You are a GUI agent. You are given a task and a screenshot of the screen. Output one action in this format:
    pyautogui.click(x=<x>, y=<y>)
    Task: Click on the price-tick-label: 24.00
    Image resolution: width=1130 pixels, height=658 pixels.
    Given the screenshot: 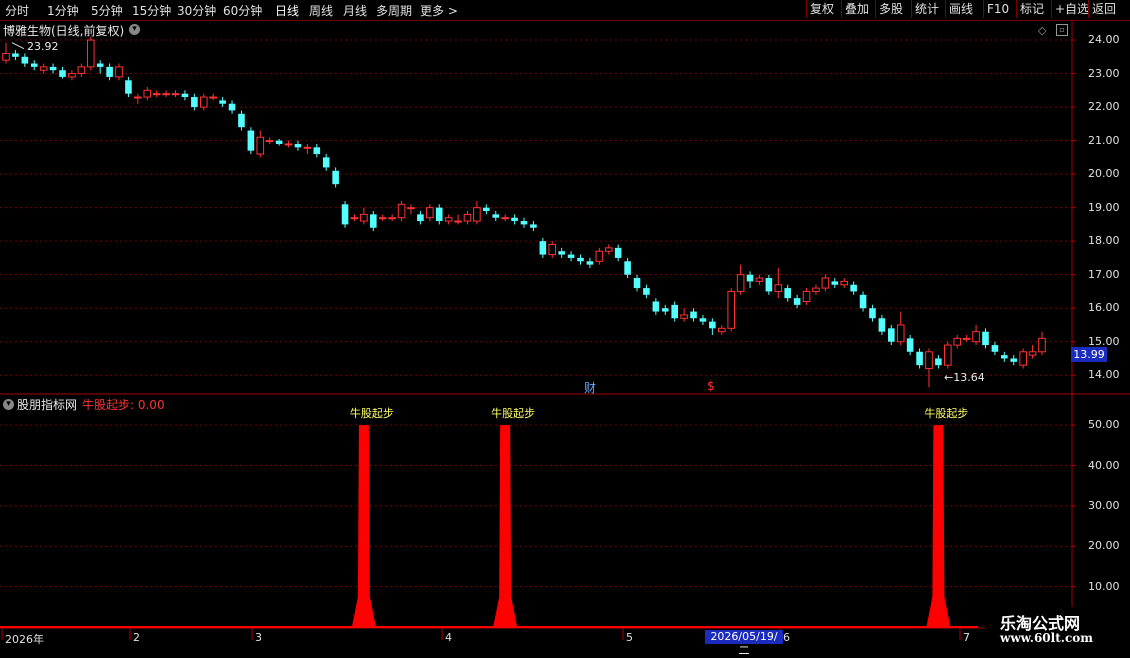 What is the action you would take?
    pyautogui.click(x=1104, y=40)
    